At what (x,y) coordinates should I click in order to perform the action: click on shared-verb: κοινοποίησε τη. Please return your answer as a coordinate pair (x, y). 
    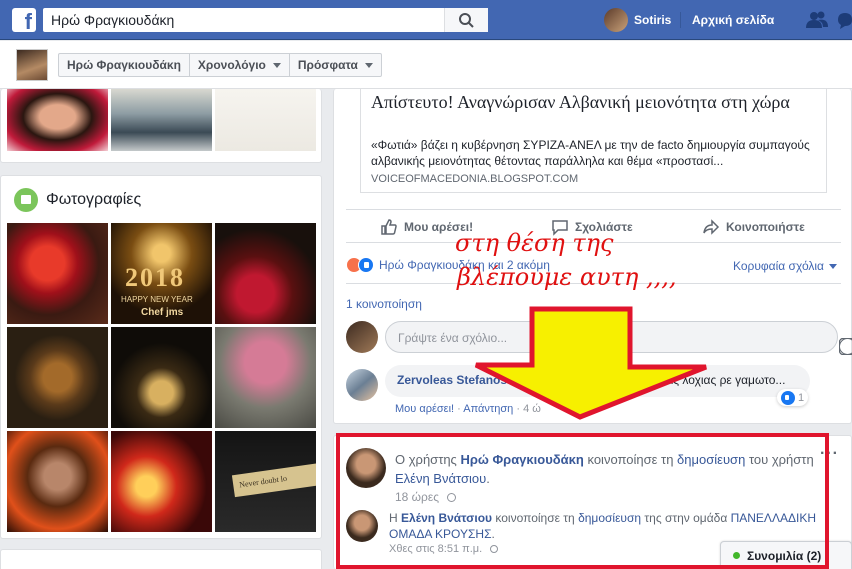
    Looking at the image, I should click on (630, 459).